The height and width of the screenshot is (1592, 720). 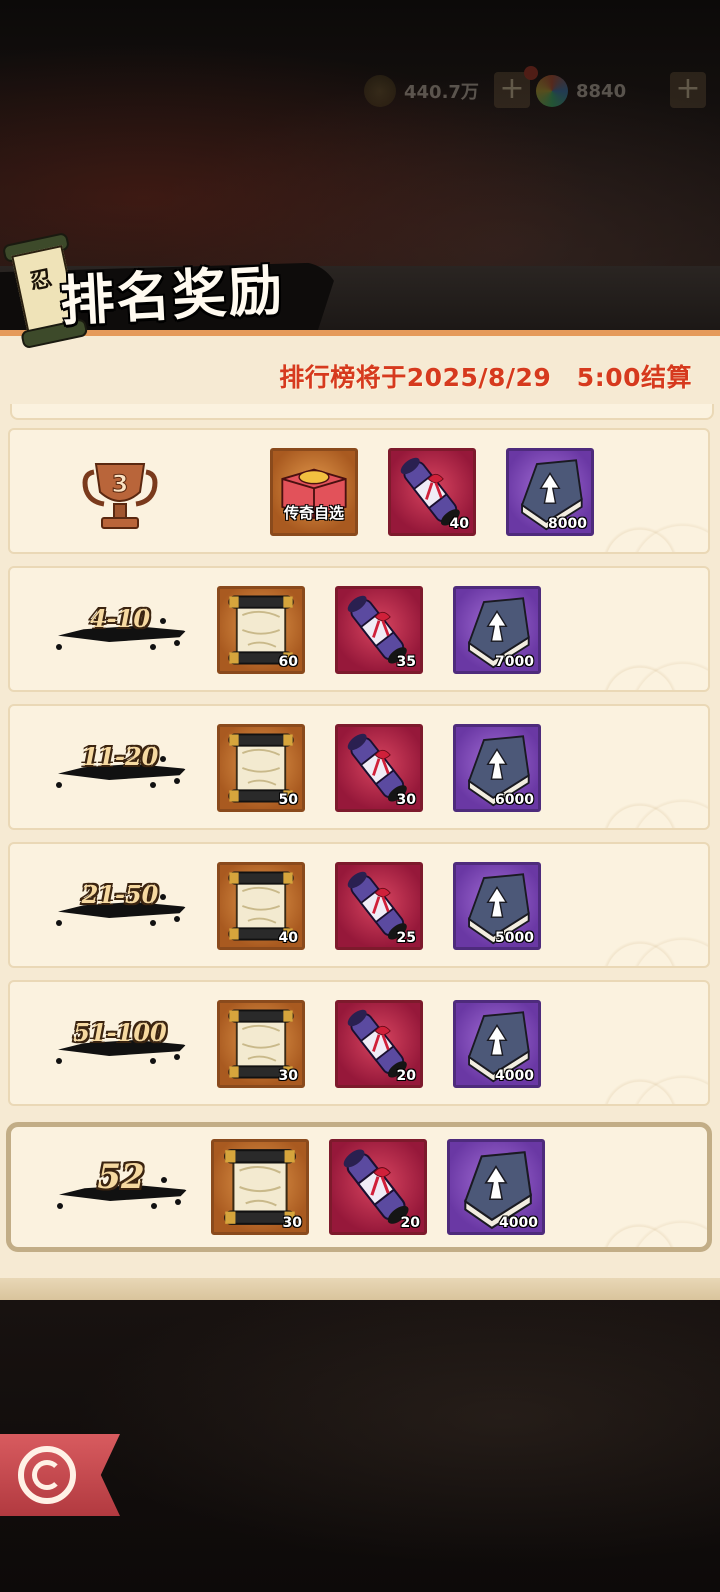 I want to click on coin-counter: 440.7万, so click(x=421, y=91).